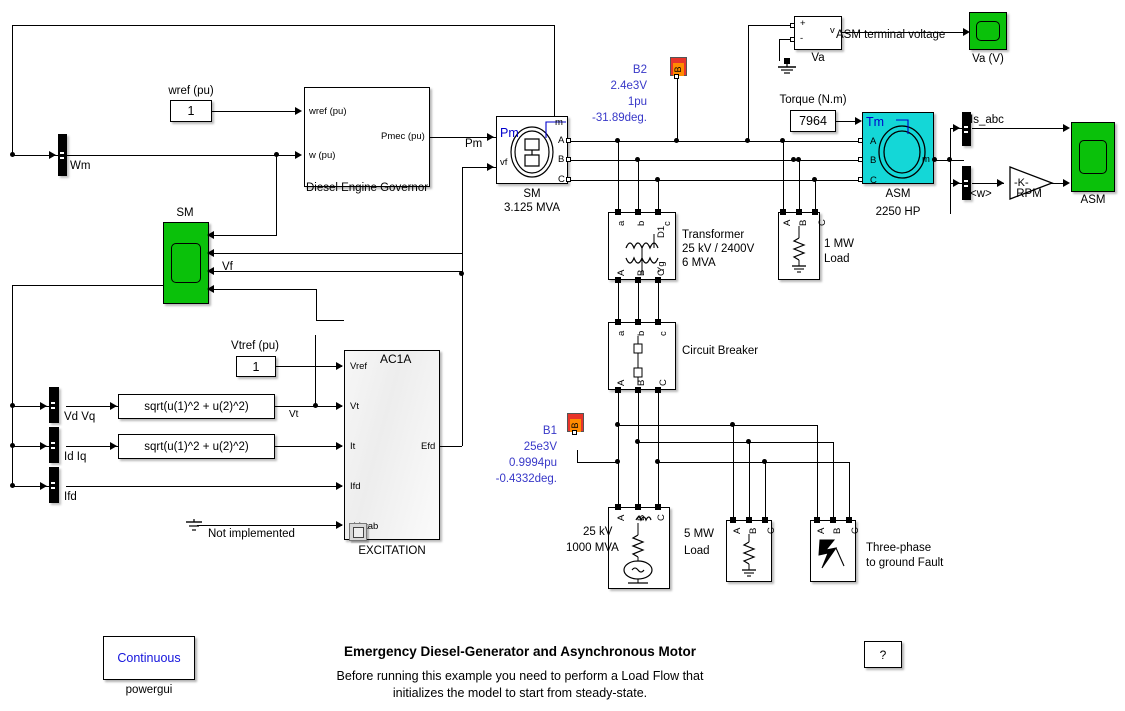 This screenshot has width=1125, height=711. What do you see at coordinates (787, 69) in the screenshot?
I see `va-ground-icon` at bounding box center [787, 69].